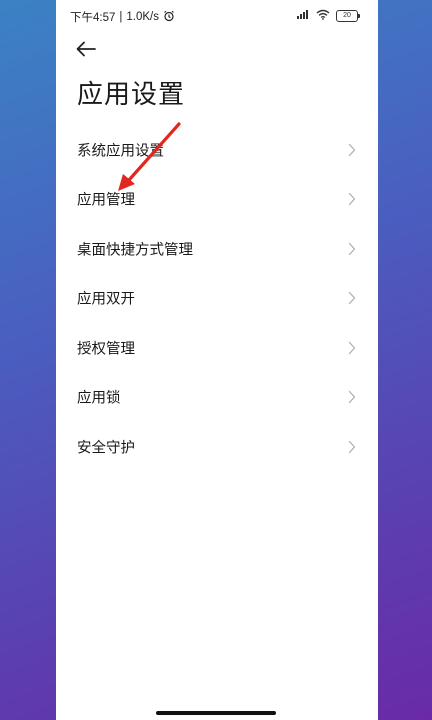  What do you see at coordinates (131, 95) in the screenshot?
I see `page-title: 应用设置` at bounding box center [131, 95].